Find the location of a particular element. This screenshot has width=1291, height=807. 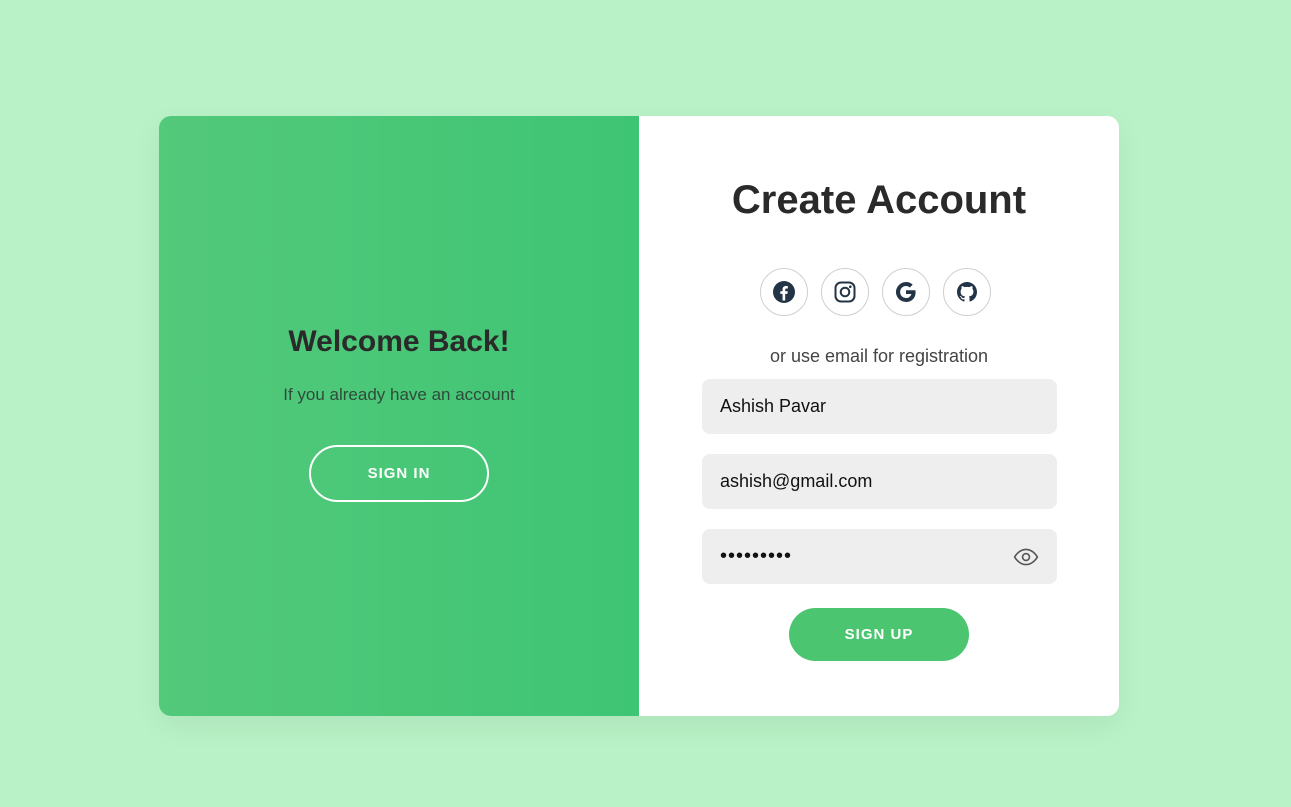

facebook-icon is located at coordinates (784, 292).